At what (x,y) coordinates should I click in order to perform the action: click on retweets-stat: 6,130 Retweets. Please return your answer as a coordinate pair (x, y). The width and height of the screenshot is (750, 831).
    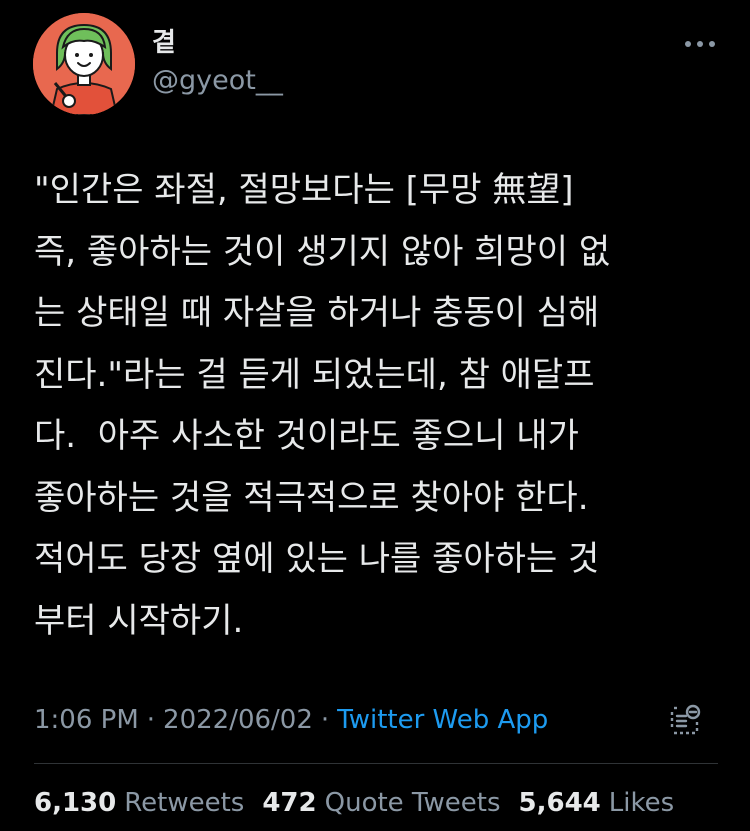
    Looking at the image, I should click on (139, 803).